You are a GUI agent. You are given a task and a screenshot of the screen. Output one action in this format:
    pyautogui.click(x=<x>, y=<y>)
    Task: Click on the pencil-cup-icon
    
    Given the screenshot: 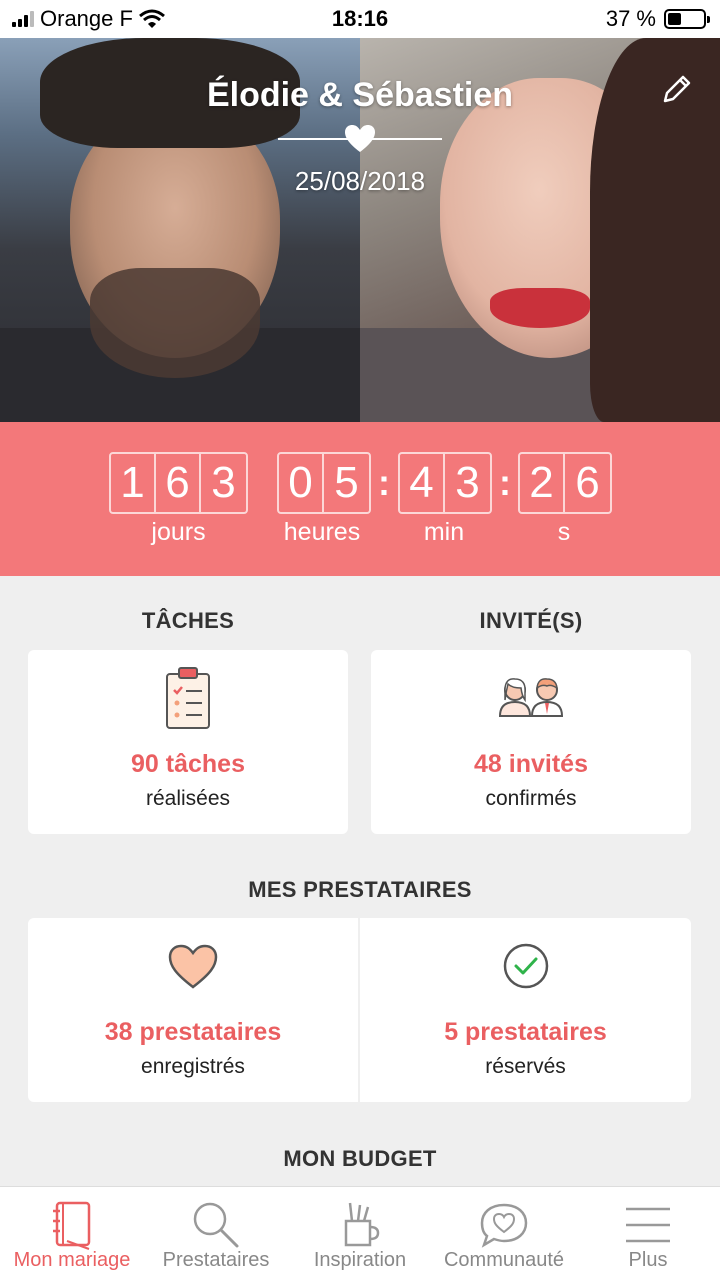 What is the action you would take?
    pyautogui.click(x=362, y=1224)
    